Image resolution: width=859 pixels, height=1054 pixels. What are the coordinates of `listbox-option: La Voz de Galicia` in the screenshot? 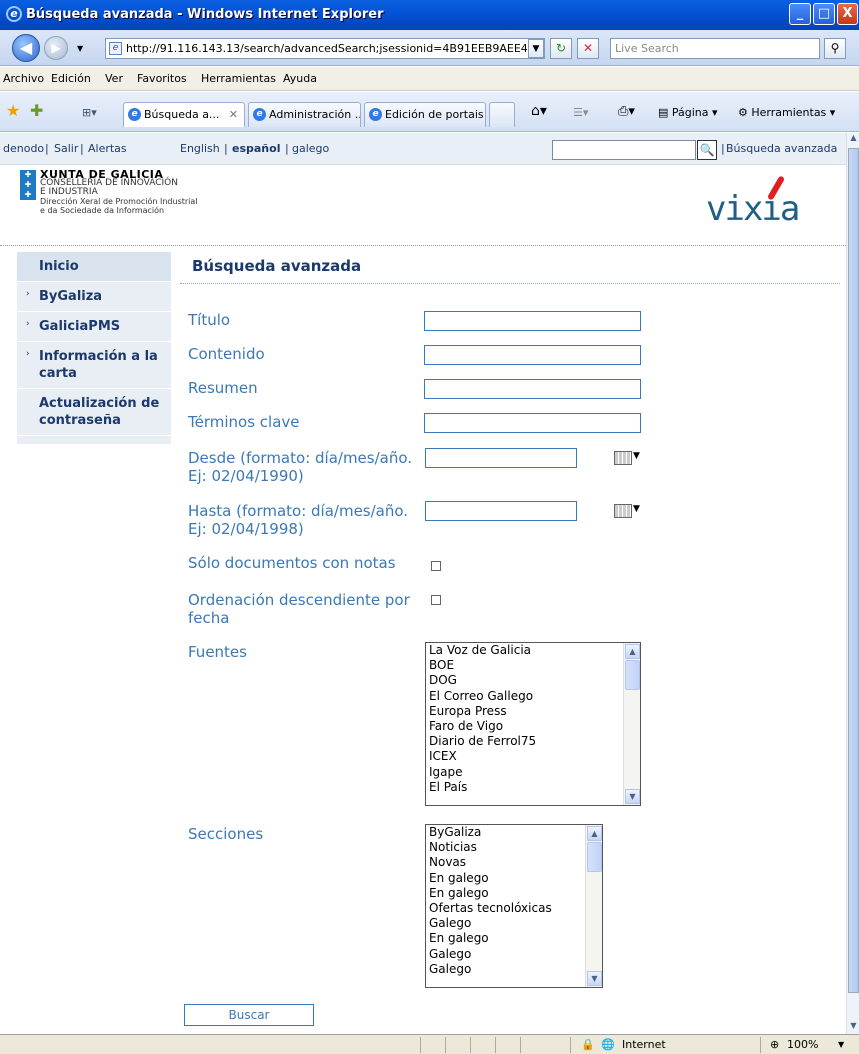 It's located at (533, 650).